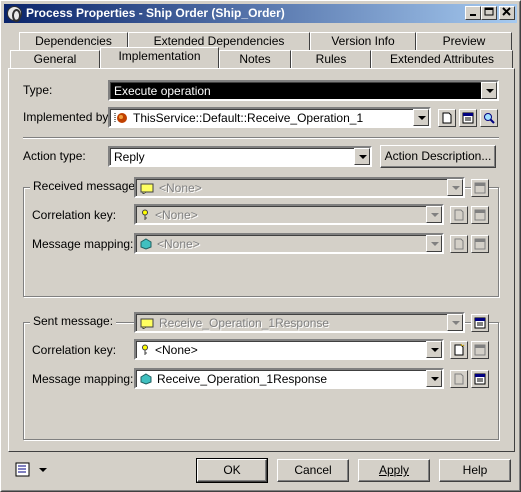 Image resolution: width=521 pixels, height=492 pixels. I want to click on received-mapping-properties-button, so click(480, 244).